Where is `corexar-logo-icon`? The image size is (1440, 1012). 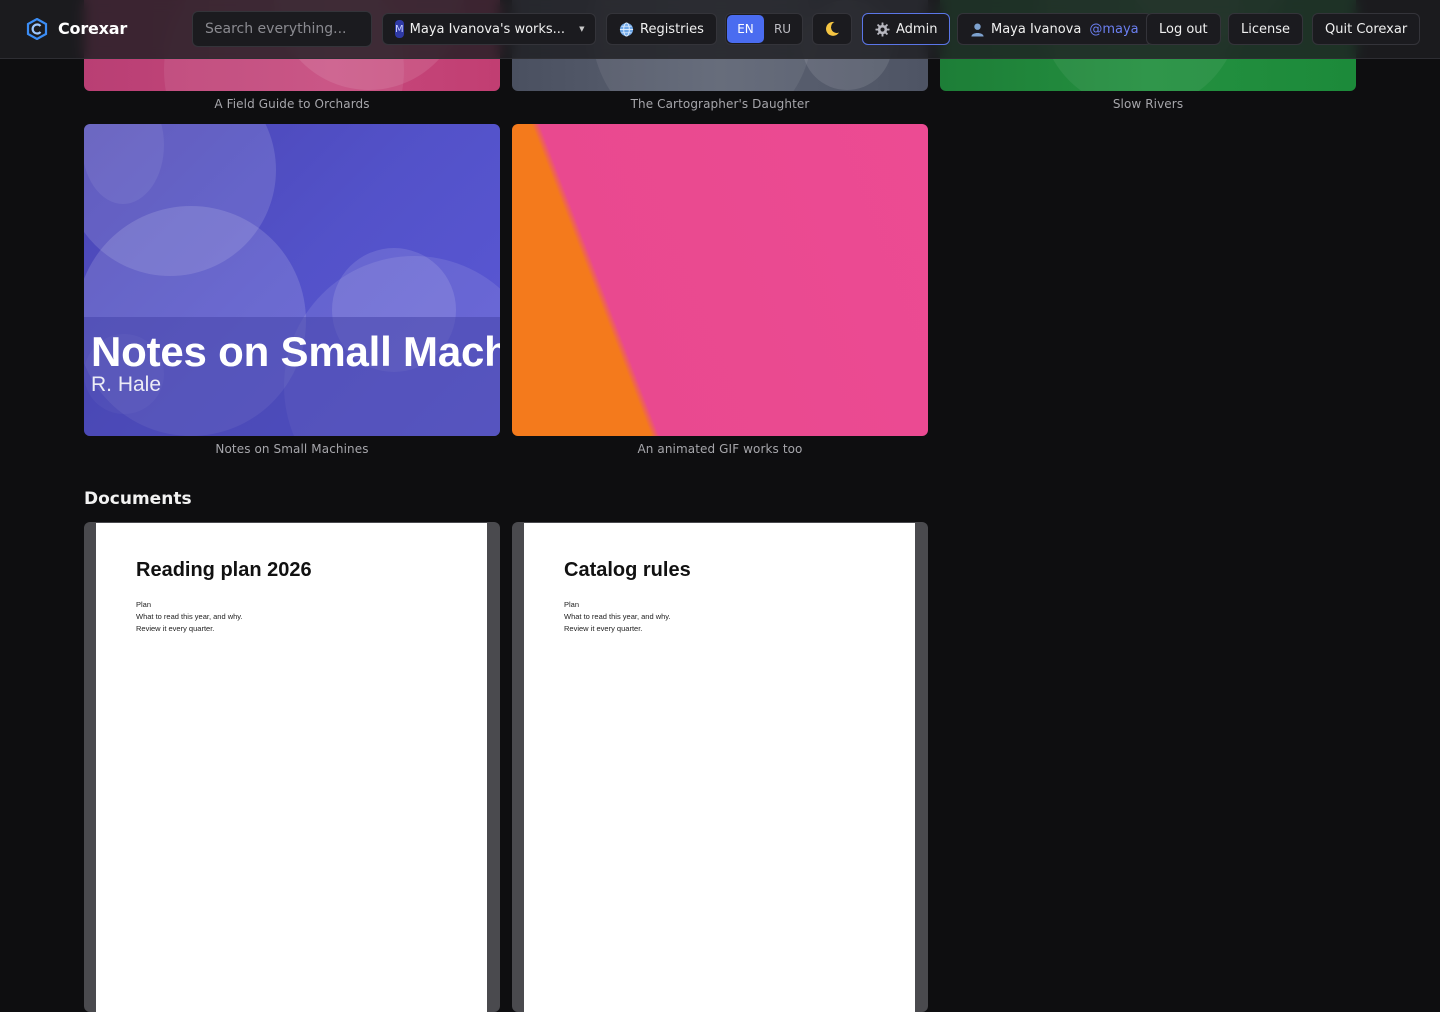 corexar-logo-icon is located at coordinates (37, 29).